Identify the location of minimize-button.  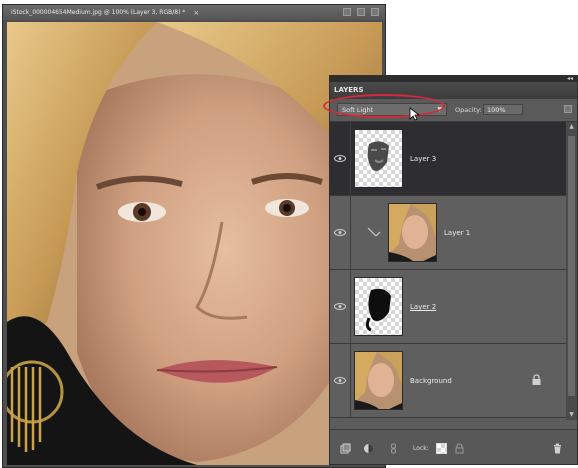
(347, 12).